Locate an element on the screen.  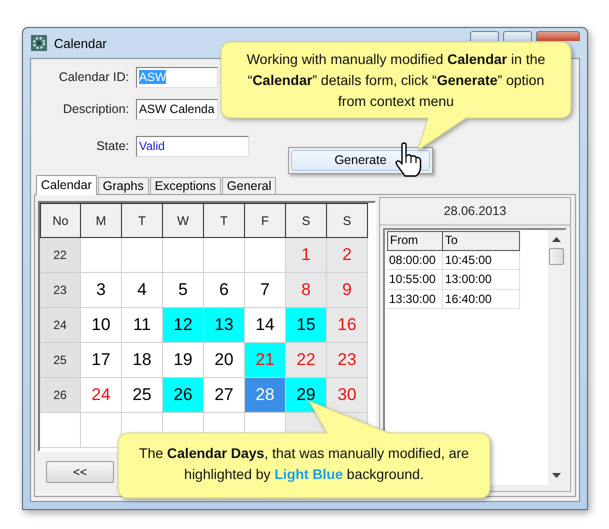
calendar-day: 29 is located at coordinates (306, 395).